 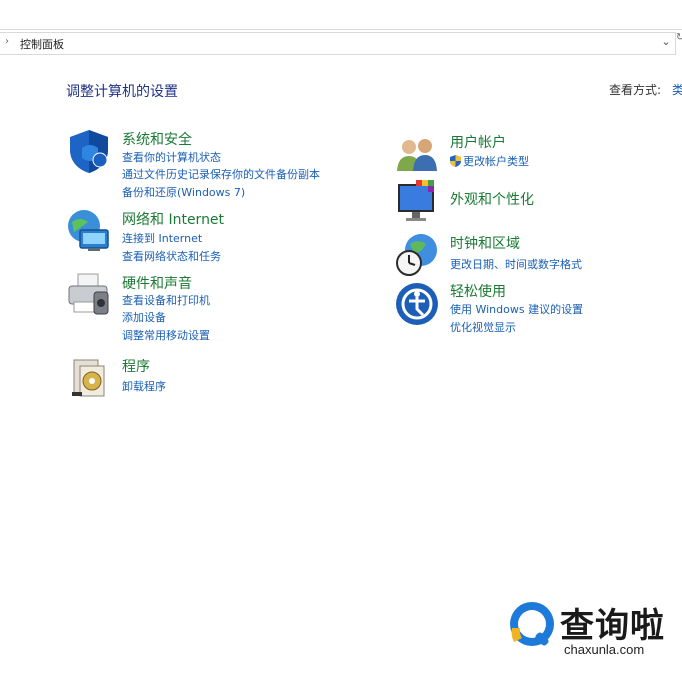 I want to click on watermark-url: chaxunla.com, so click(x=604, y=649).